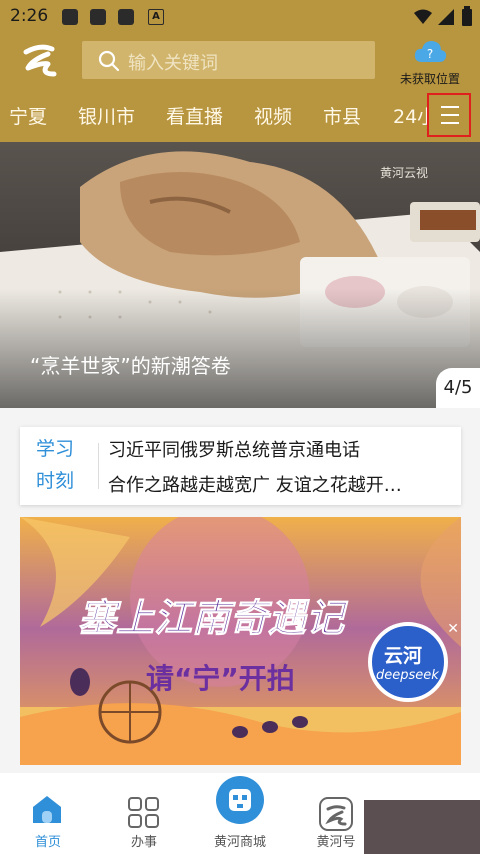 The width and height of the screenshot is (480, 854). I want to click on carousel-pager: 4/5, so click(458, 388).